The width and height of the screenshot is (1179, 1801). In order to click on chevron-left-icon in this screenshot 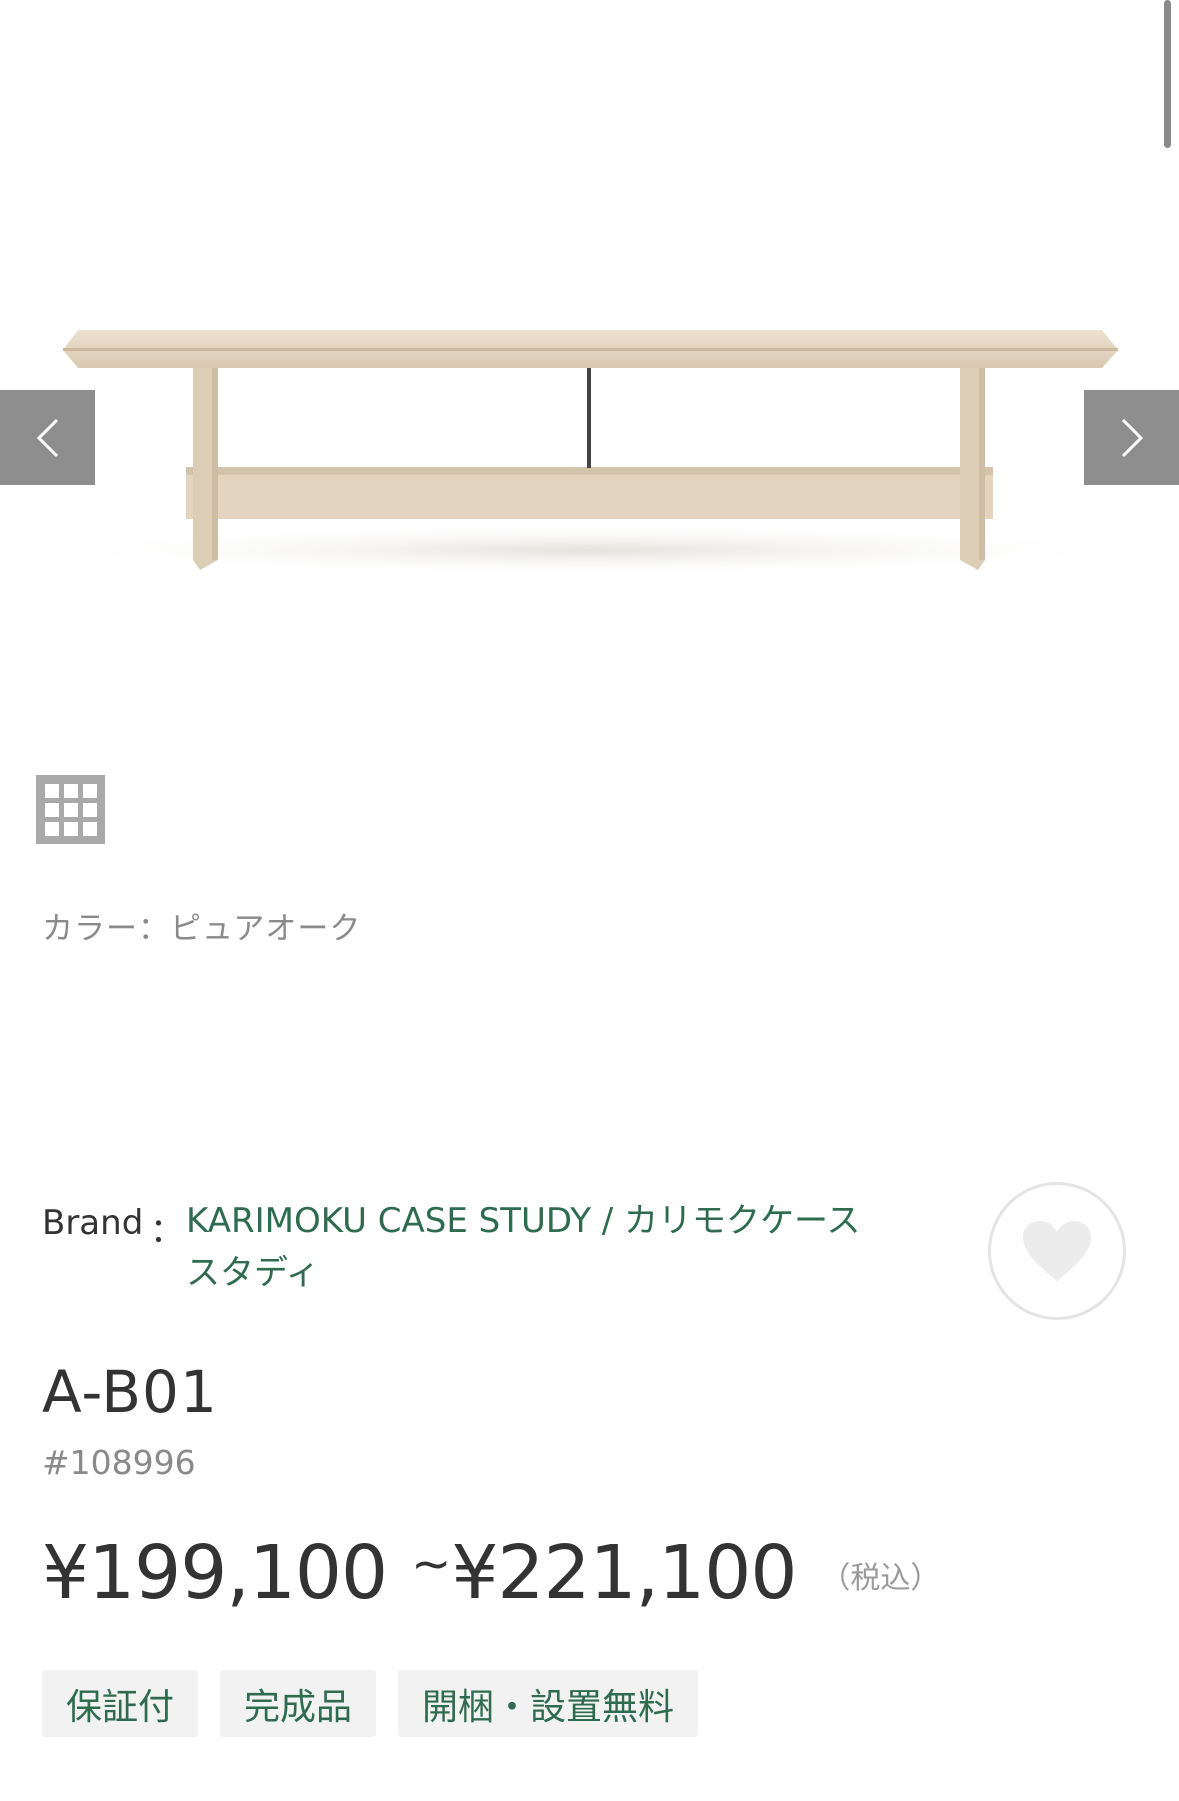, I will do `click(47, 437)`.